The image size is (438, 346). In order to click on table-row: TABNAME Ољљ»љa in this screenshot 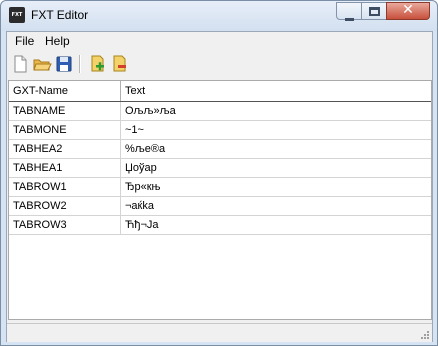, I will do `click(220, 111)`.